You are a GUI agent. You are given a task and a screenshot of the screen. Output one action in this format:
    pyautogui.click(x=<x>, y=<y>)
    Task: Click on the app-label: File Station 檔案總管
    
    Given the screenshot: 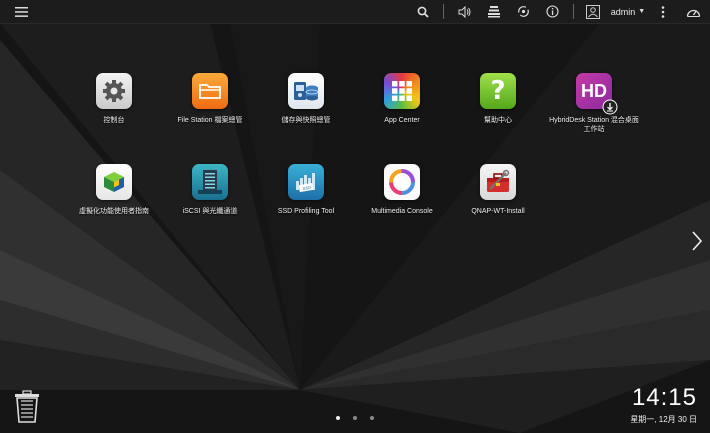 What is the action you would take?
    pyautogui.click(x=210, y=120)
    